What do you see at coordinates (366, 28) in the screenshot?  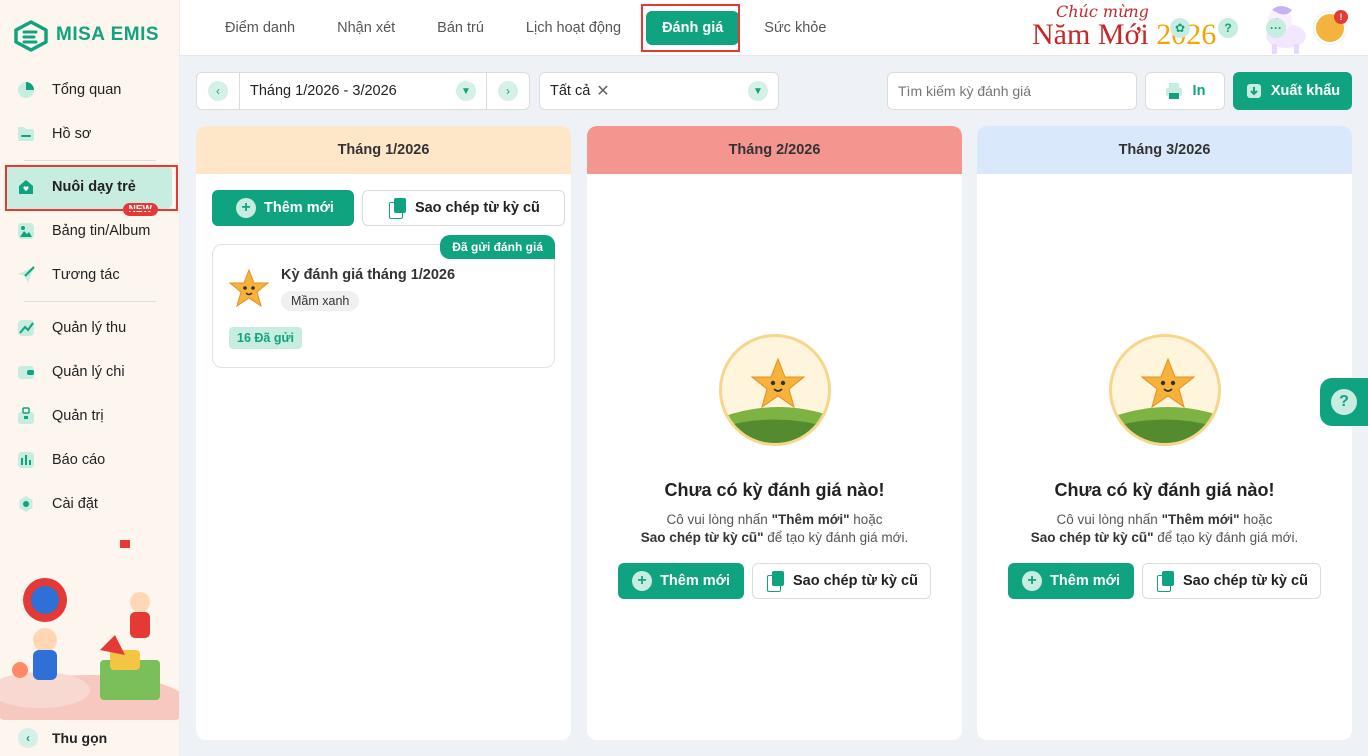 I see `tab-comments: Nhận xét` at bounding box center [366, 28].